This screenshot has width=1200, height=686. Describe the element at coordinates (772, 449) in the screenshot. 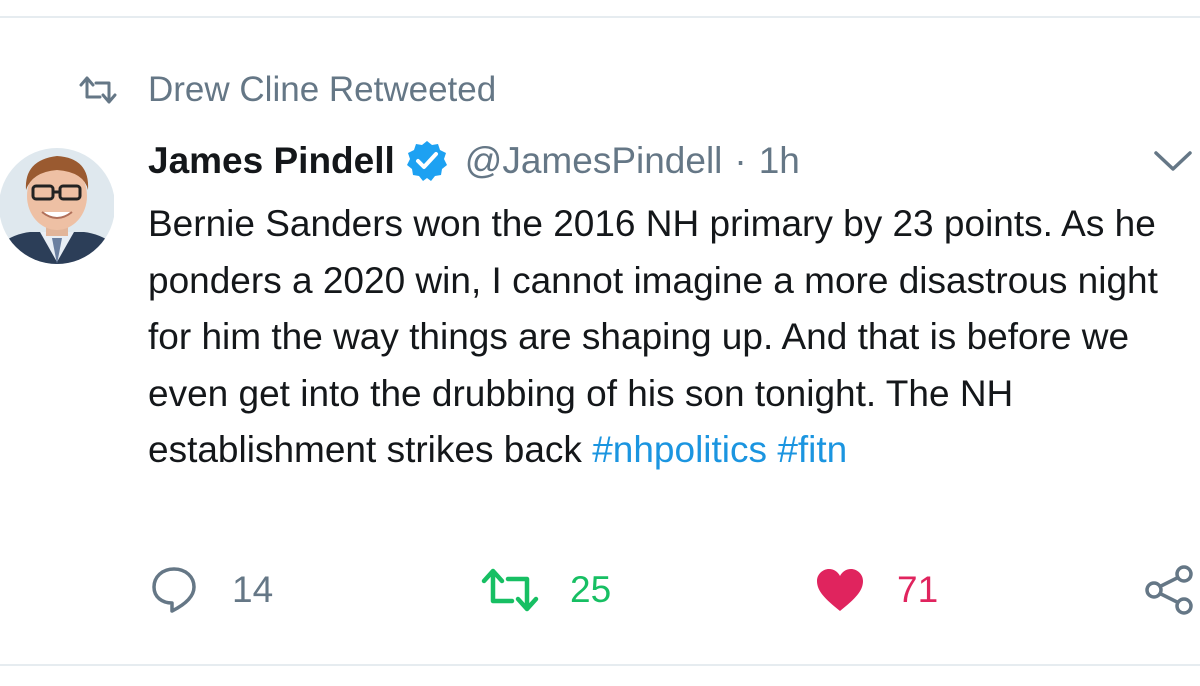

I see `hashtag-spacer` at that location.